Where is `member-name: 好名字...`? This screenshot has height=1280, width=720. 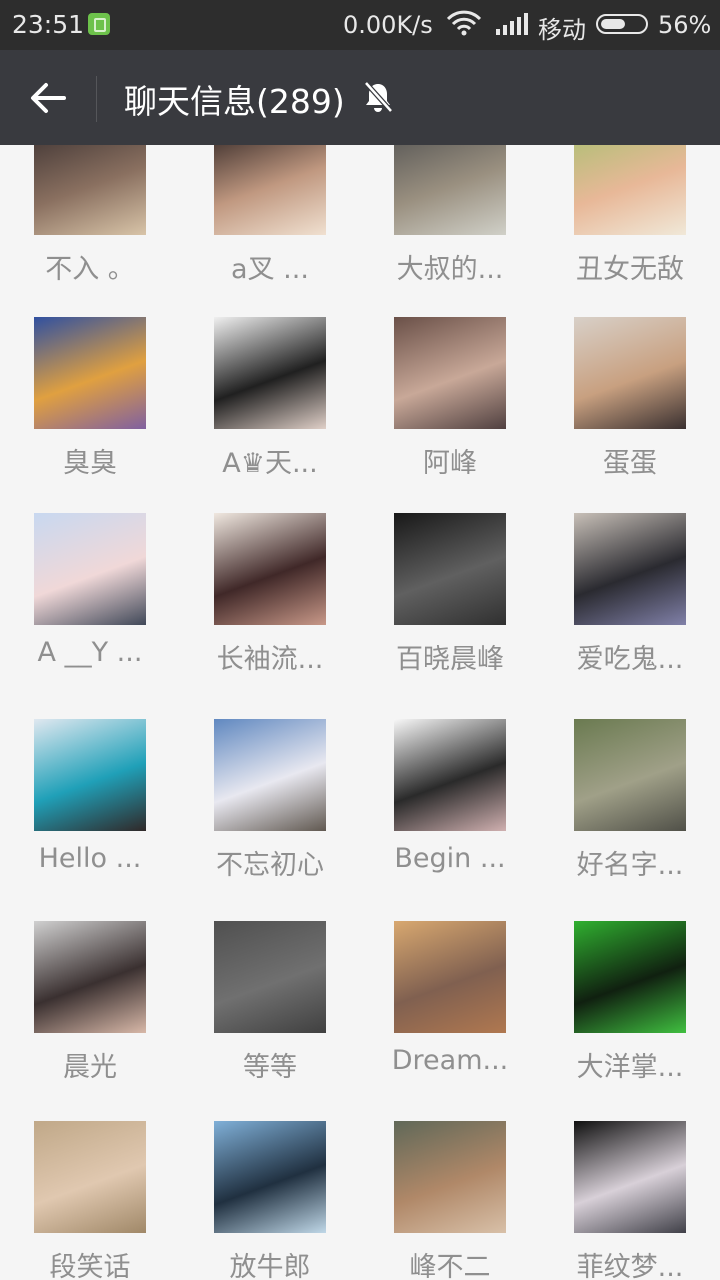
member-name: 好名字... is located at coordinates (630, 865).